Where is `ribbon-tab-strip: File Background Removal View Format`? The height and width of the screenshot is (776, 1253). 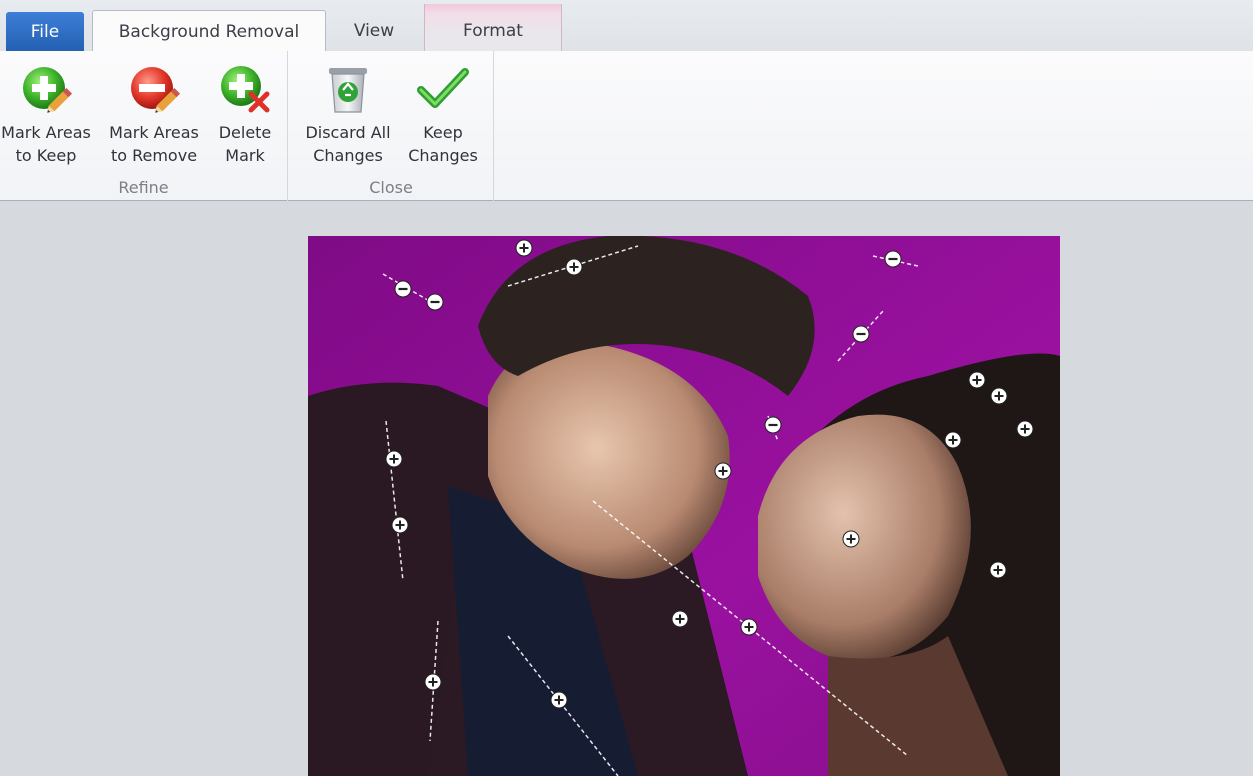
ribbon-tab-strip: File Background Removal View Format is located at coordinates (626, 26).